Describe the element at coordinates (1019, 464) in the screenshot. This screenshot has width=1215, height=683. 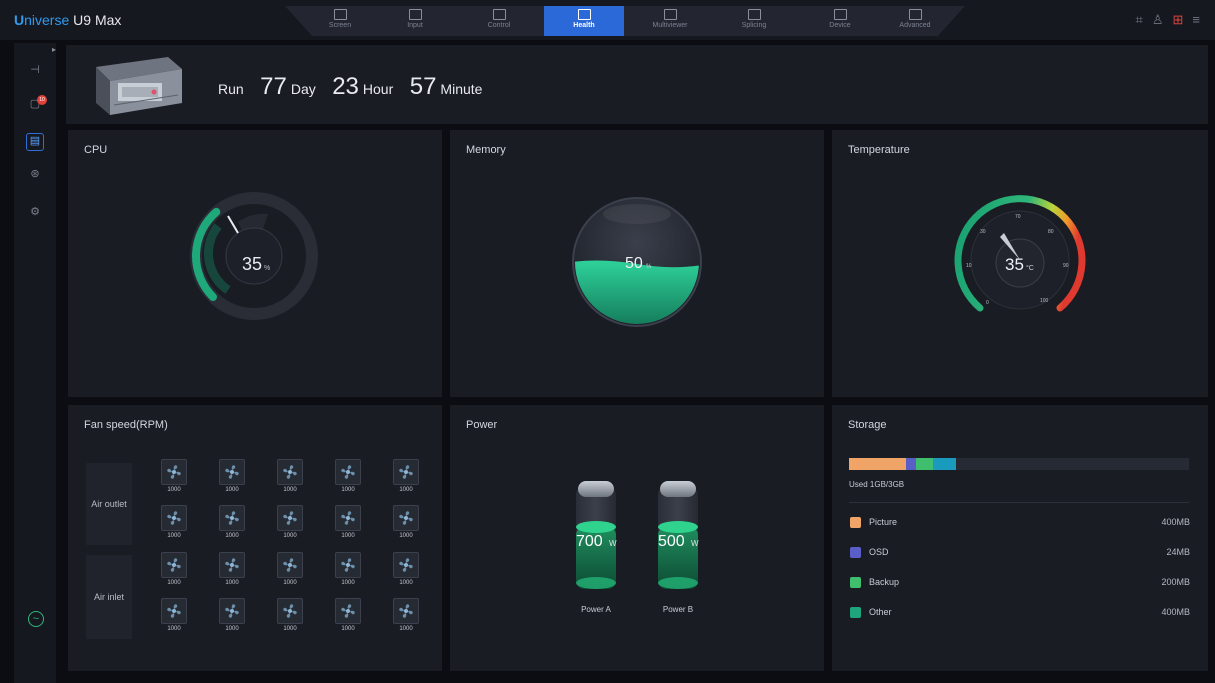
I see `storage-bar` at that location.